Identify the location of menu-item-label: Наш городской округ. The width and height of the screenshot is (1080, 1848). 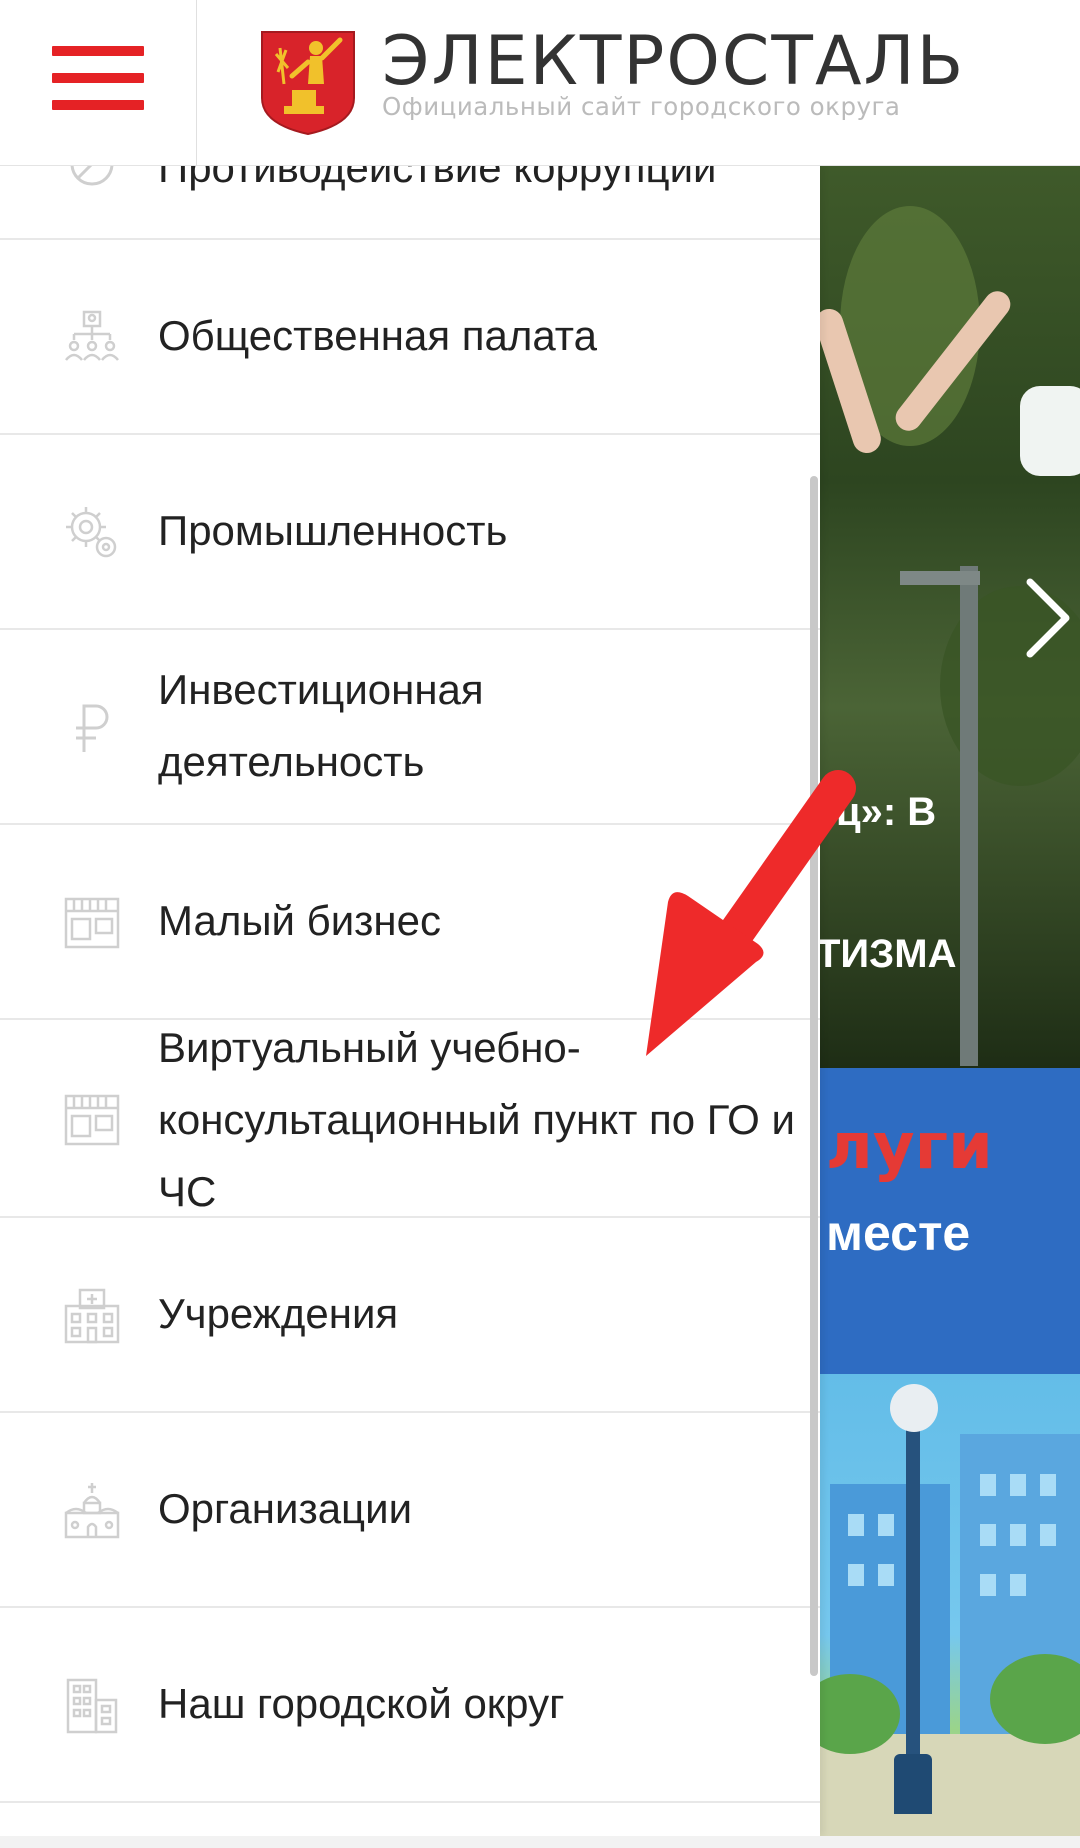
(361, 1703).